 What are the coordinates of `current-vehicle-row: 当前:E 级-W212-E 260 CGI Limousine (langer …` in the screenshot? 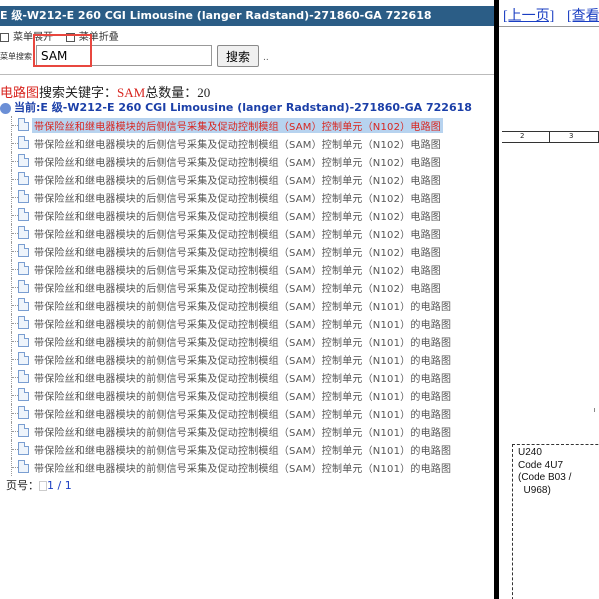 It's located at (236, 107).